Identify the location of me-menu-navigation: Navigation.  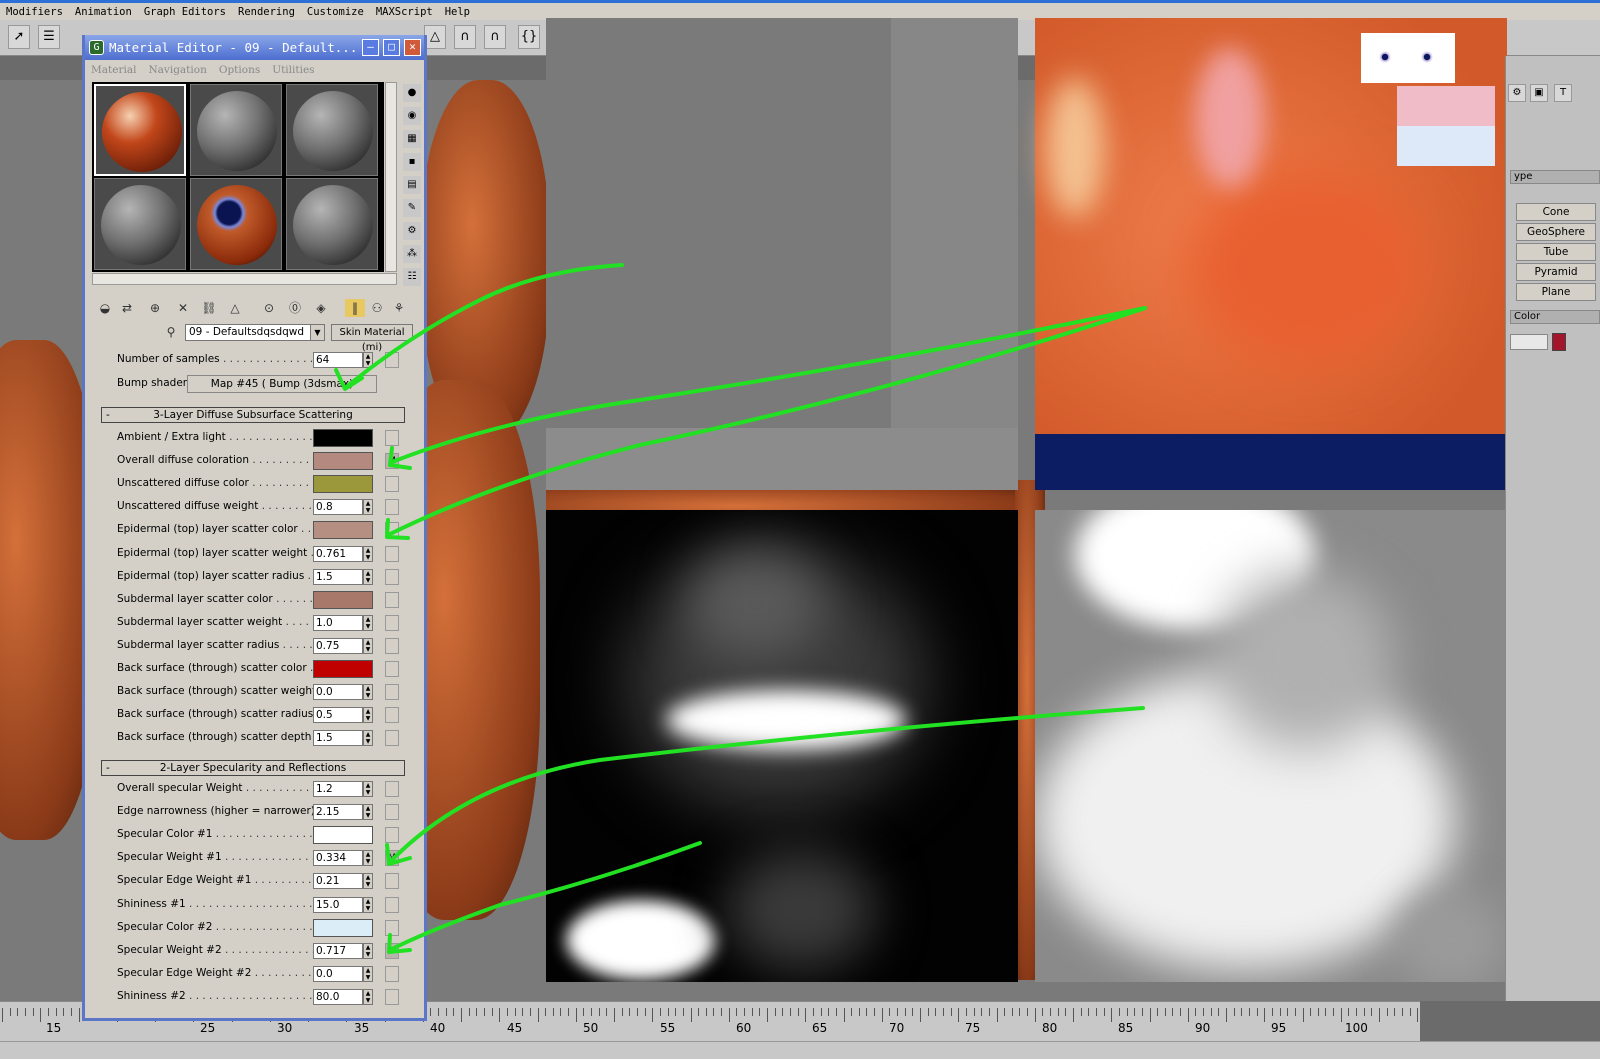
(177, 70).